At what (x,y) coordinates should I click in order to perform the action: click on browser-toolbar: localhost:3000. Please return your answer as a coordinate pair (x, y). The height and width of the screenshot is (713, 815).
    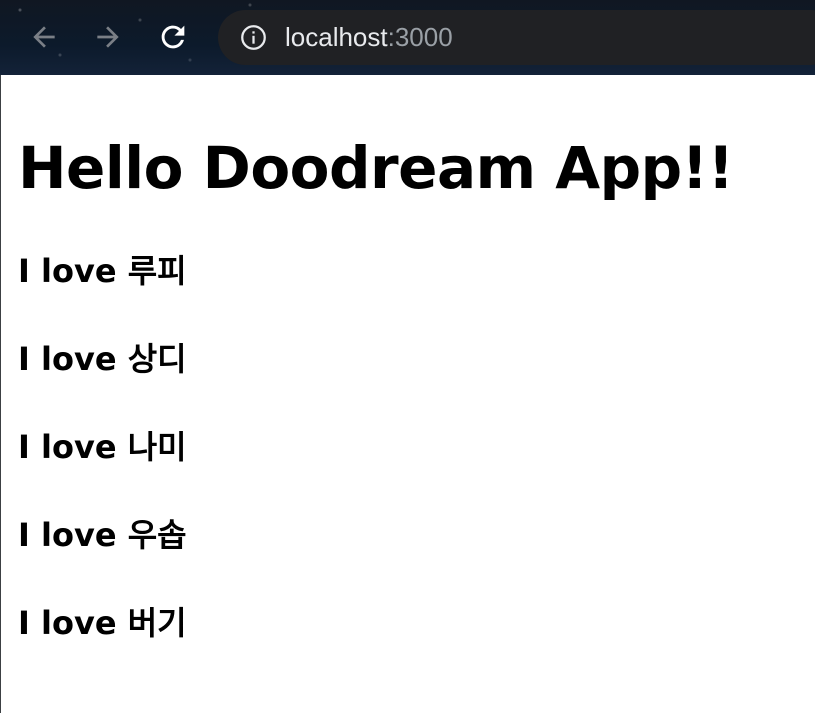
    Looking at the image, I should click on (407, 37).